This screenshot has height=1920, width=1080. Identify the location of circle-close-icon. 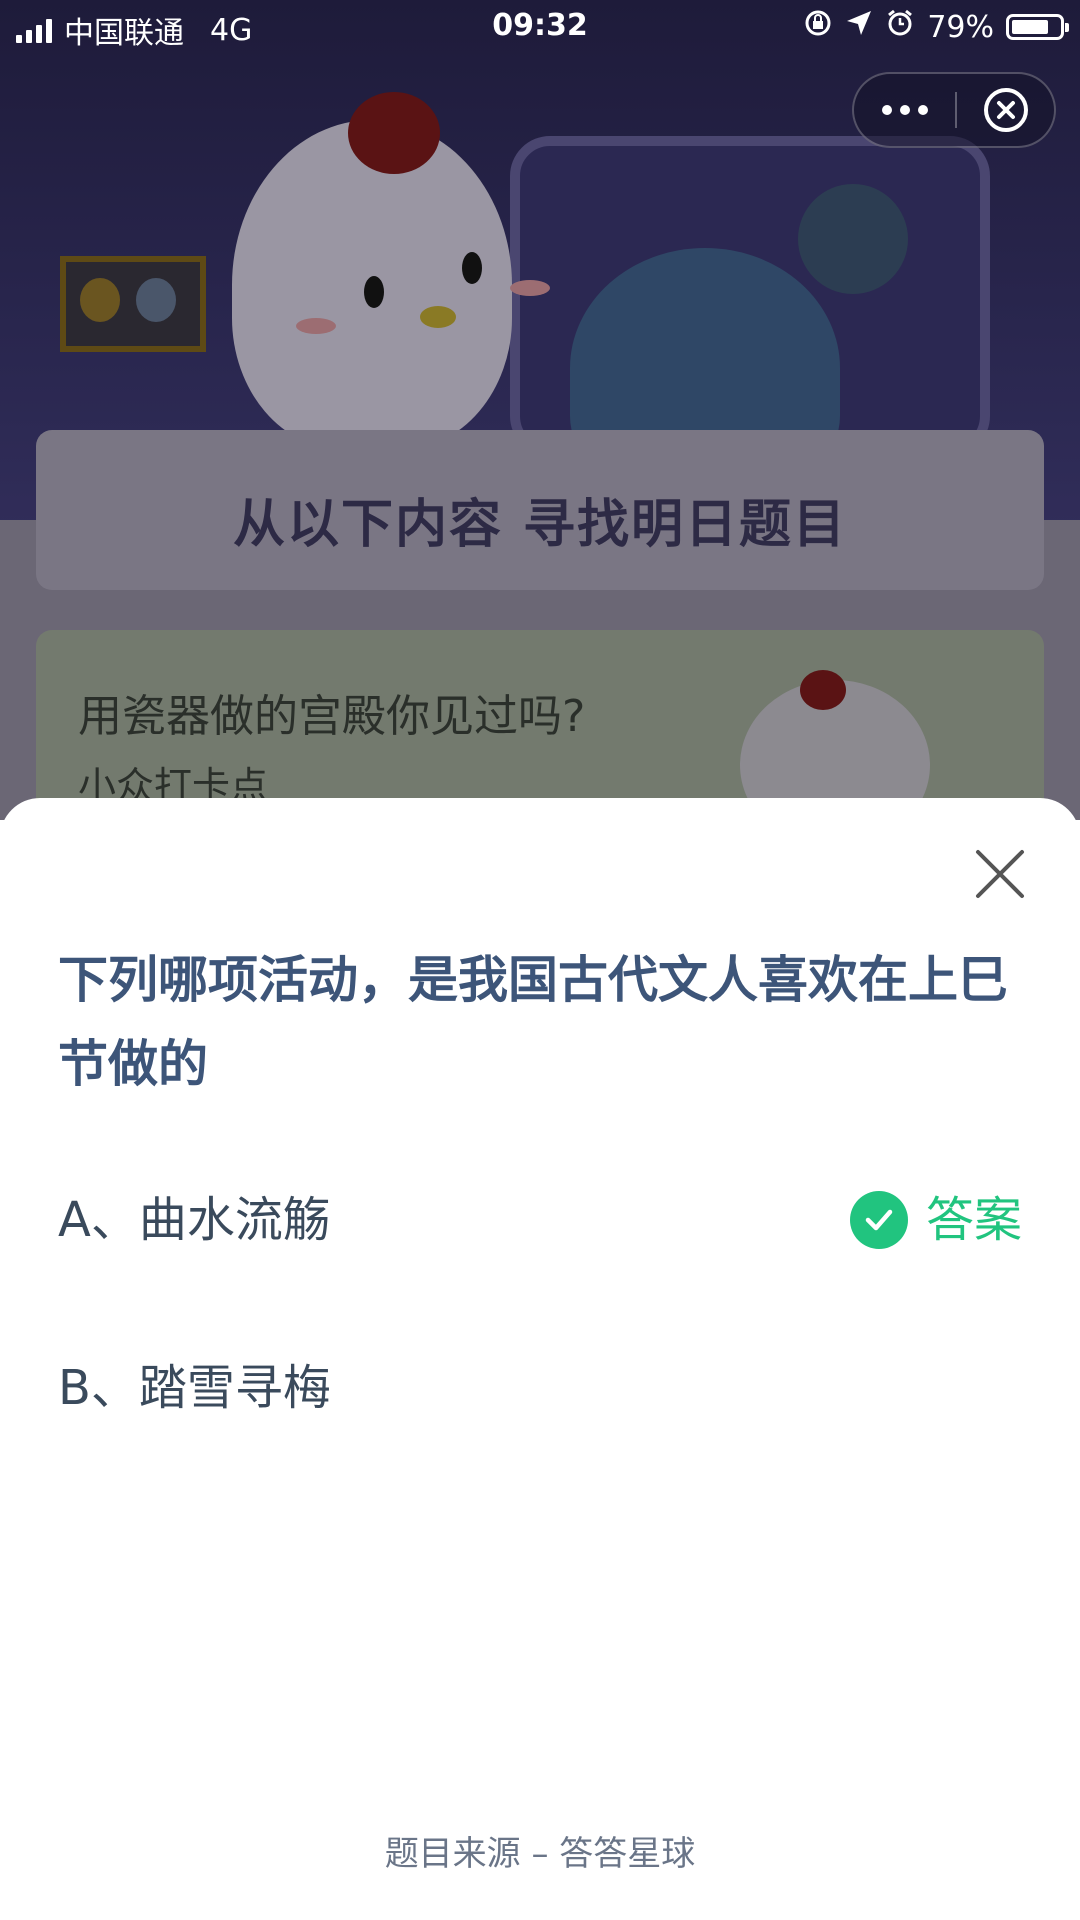
(1005, 110).